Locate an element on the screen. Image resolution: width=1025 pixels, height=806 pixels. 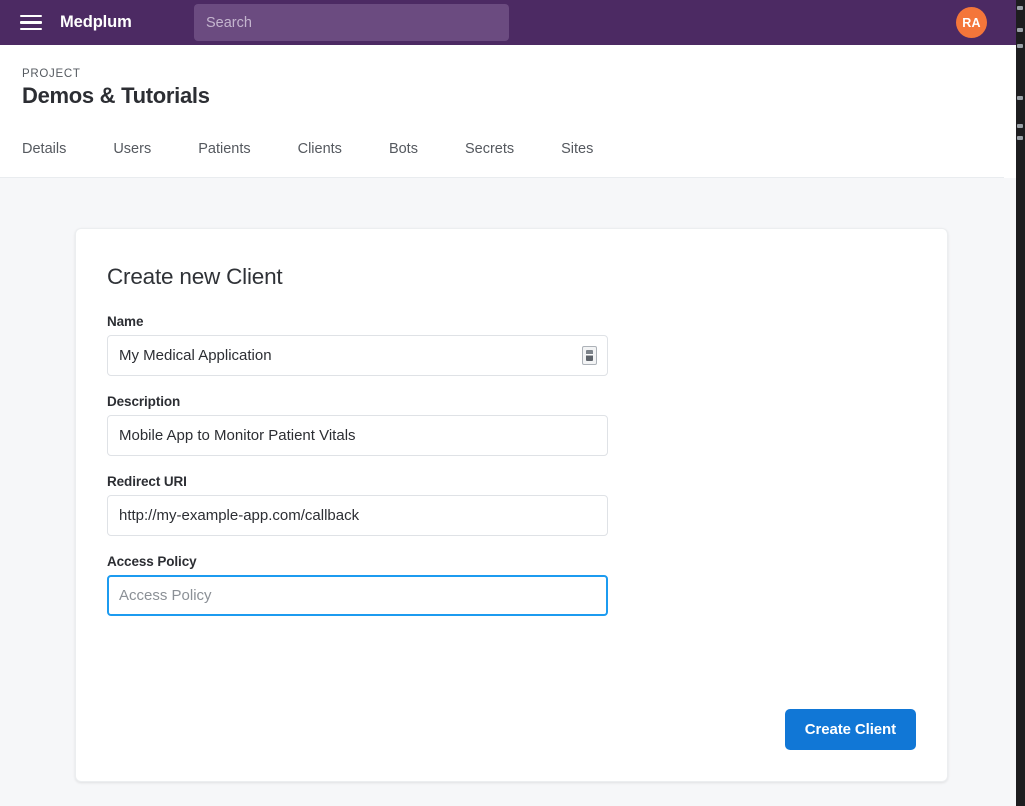
name-input is located at coordinates (357, 355).